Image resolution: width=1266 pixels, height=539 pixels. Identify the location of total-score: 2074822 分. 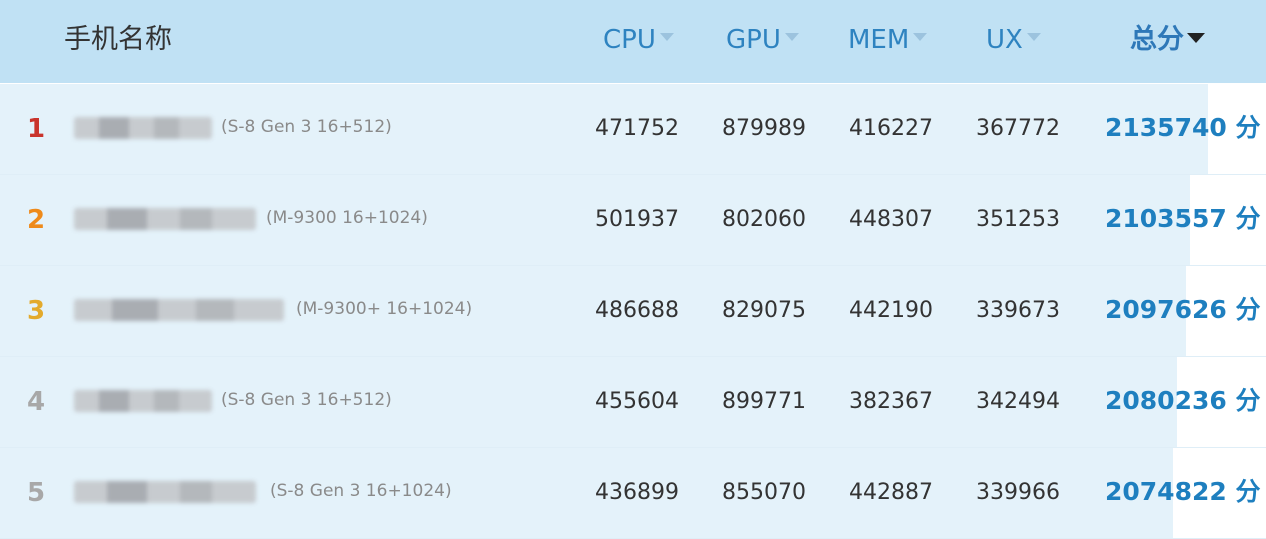
(1183, 491).